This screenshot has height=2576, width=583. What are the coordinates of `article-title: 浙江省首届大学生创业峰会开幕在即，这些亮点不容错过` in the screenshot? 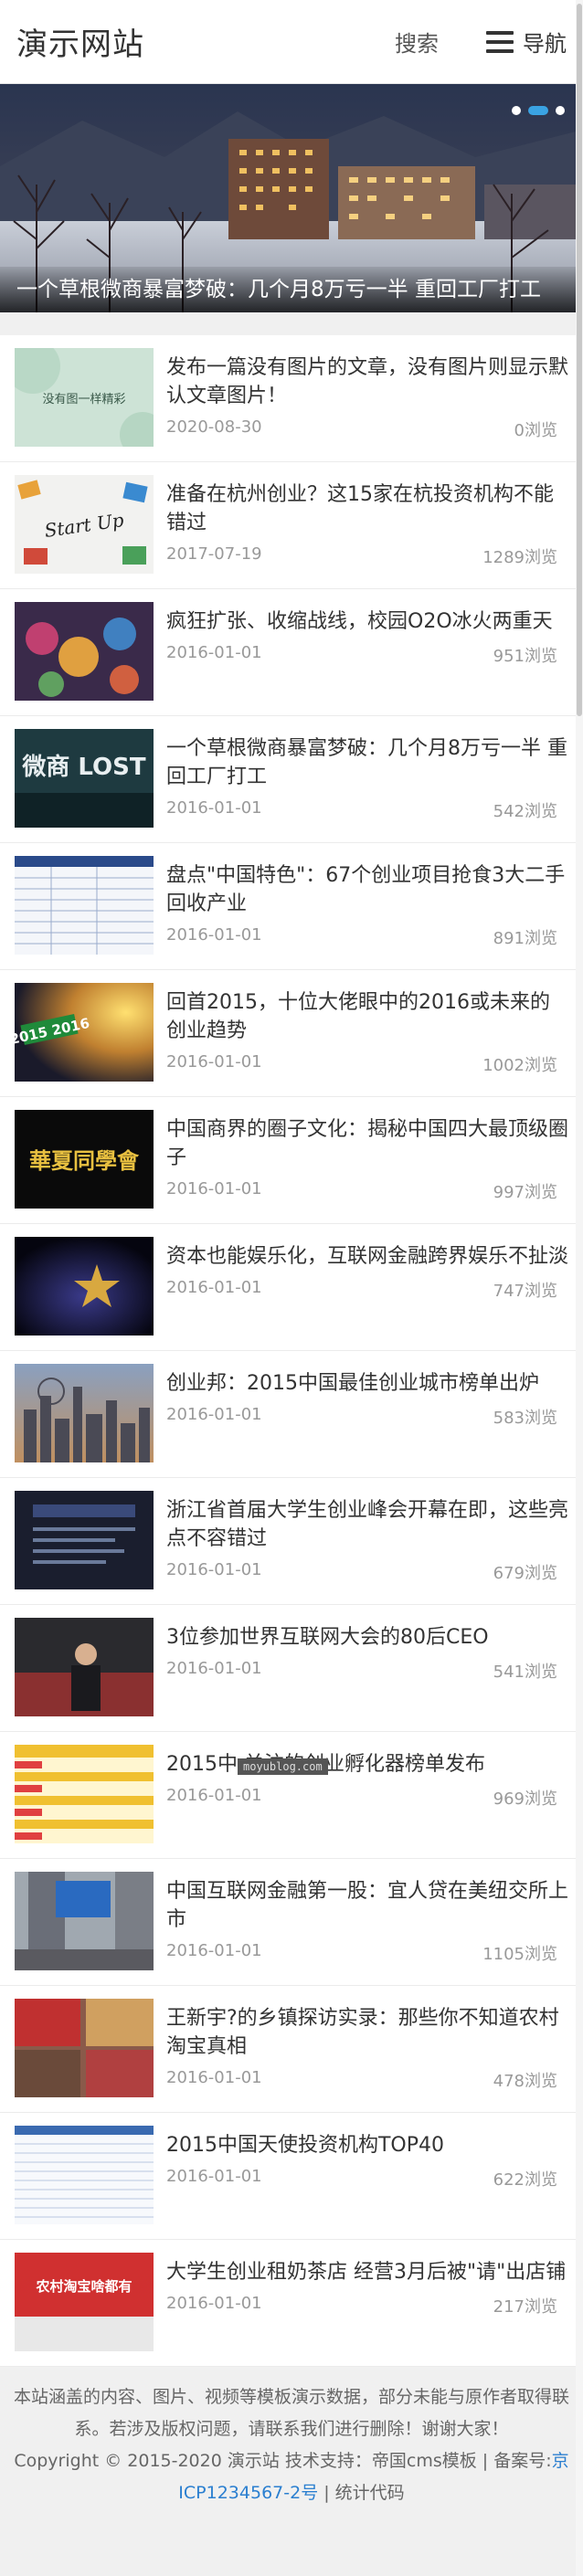 It's located at (367, 1524).